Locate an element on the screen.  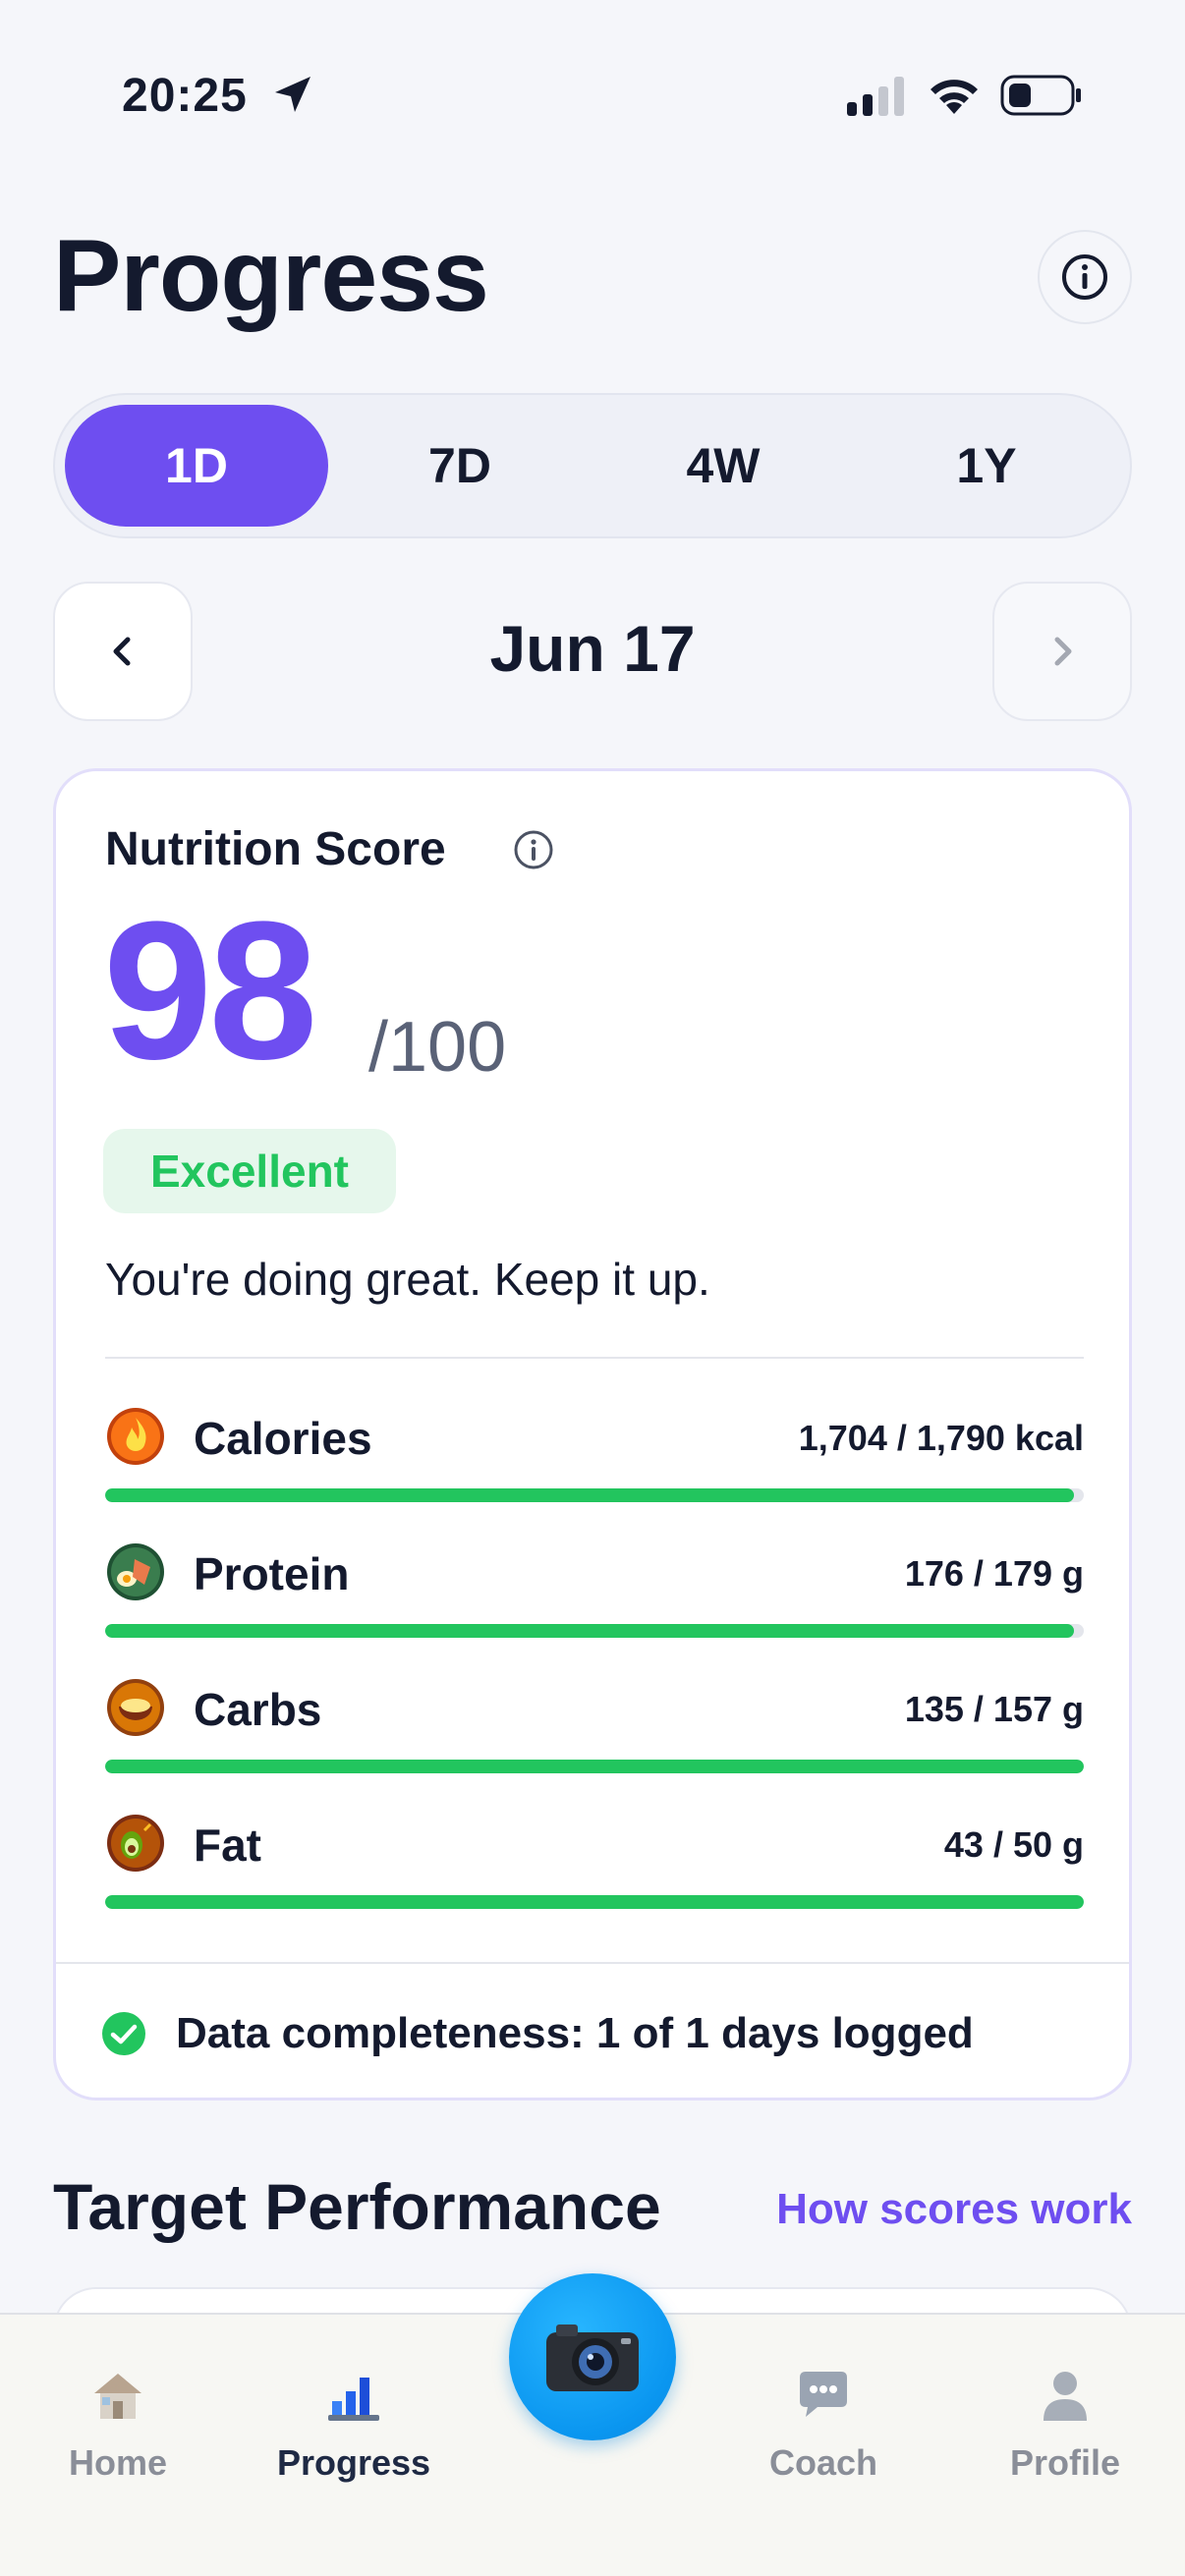
range-tab-1y: 1Y is located at coordinates (987, 466).